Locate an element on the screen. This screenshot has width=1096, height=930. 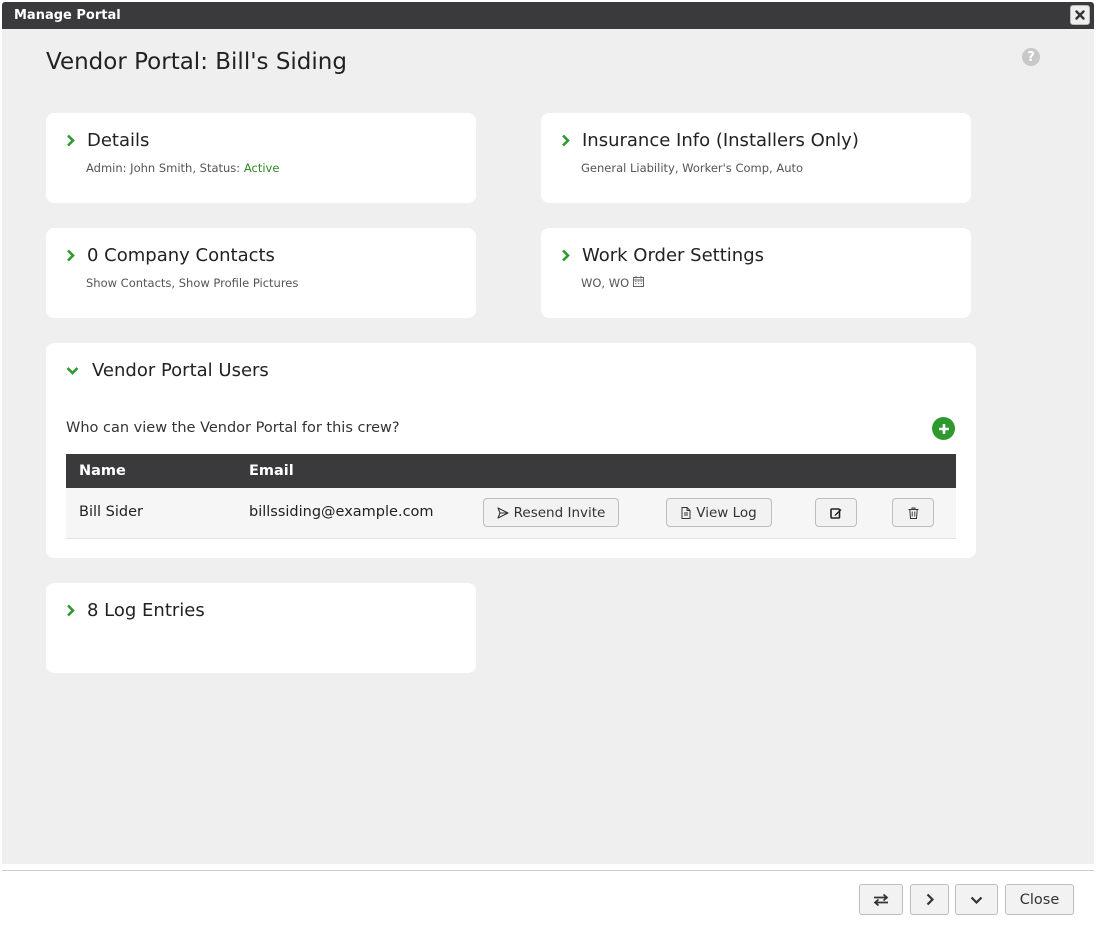
details-header: Details is located at coordinates (107, 140).